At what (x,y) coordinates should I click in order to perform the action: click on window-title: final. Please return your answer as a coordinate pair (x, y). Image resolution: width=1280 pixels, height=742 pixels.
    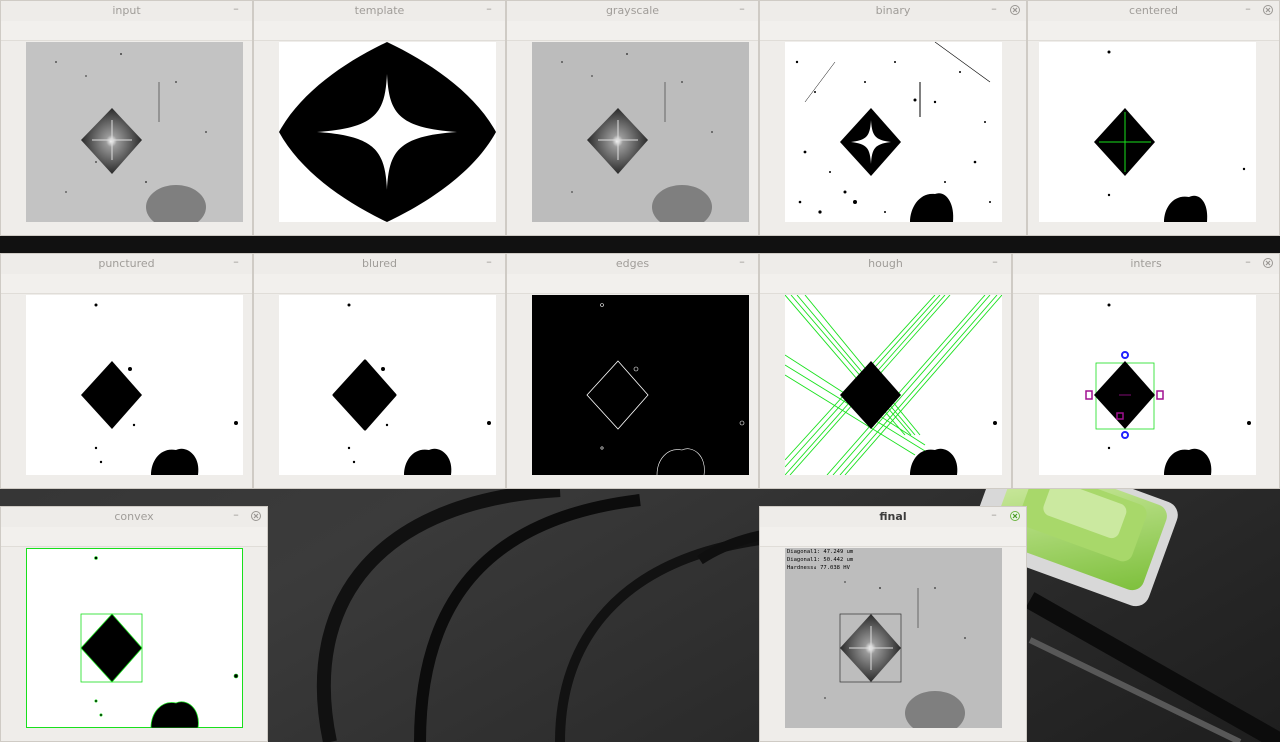
    Looking at the image, I should click on (893, 516).